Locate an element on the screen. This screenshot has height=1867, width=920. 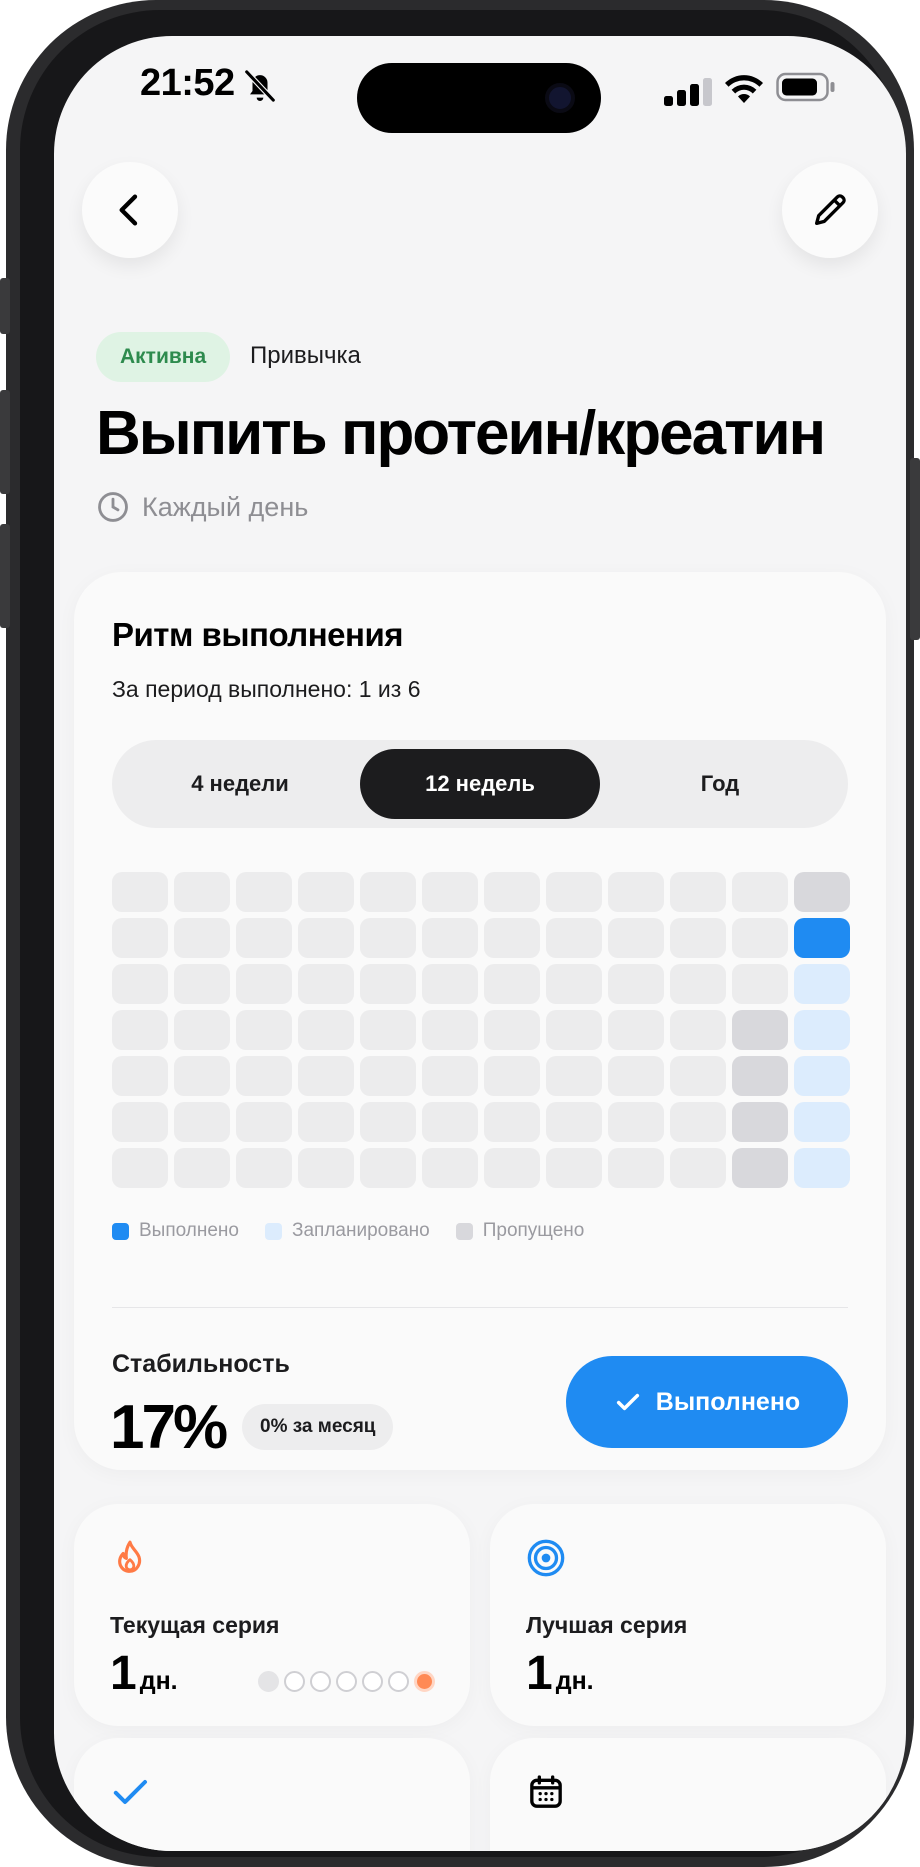
legend-swatch-missed is located at coordinates (464, 1231).